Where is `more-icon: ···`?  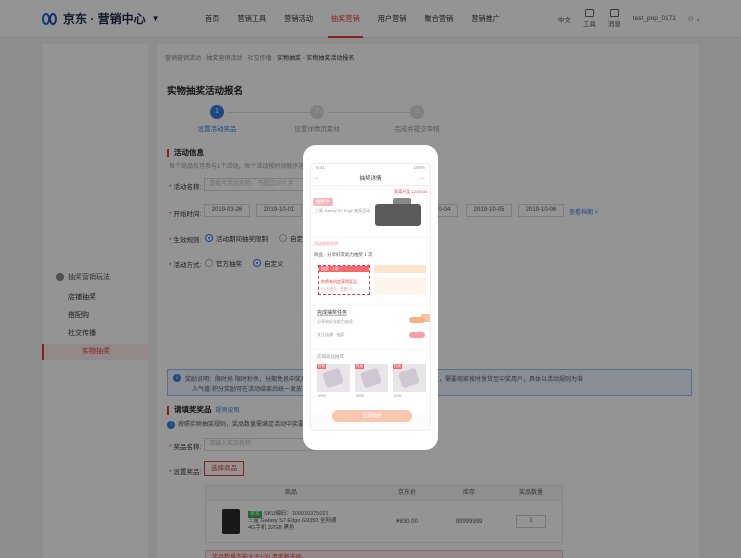
more-icon: ··· is located at coordinates (423, 179).